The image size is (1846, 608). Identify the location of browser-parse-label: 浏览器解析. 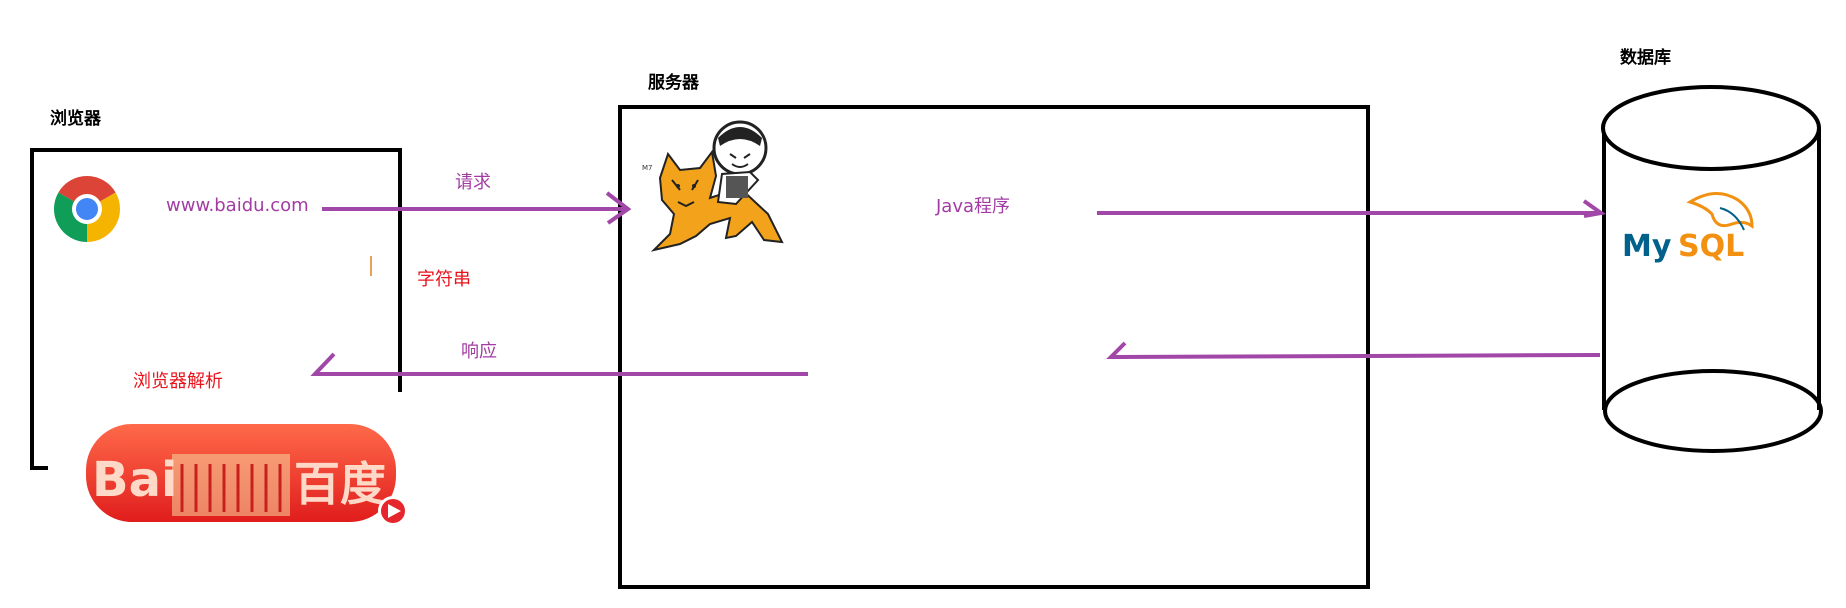
(178, 381).